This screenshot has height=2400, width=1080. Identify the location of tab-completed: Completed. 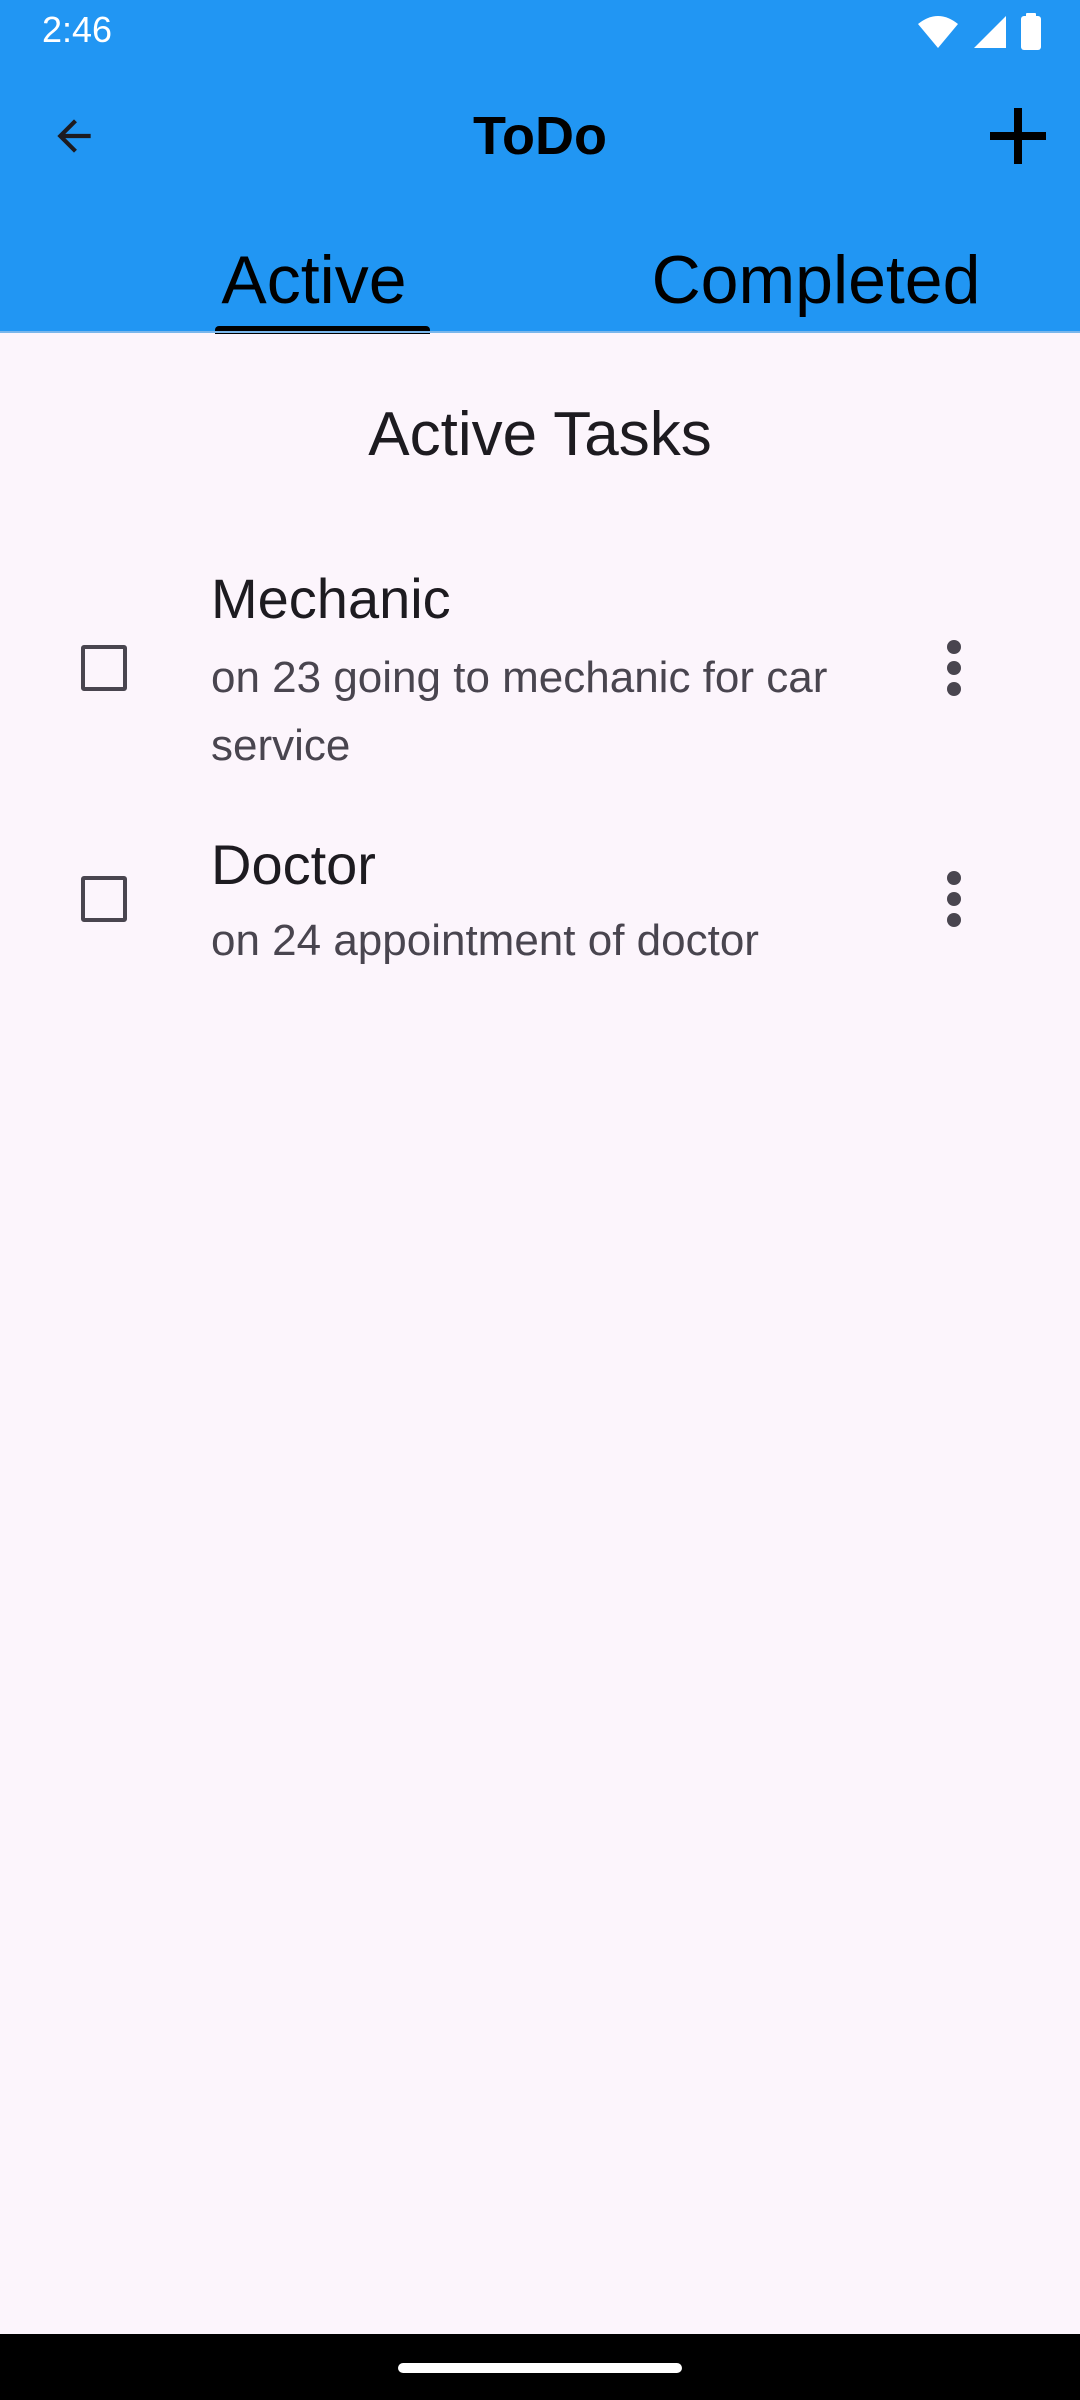
(816, 282).